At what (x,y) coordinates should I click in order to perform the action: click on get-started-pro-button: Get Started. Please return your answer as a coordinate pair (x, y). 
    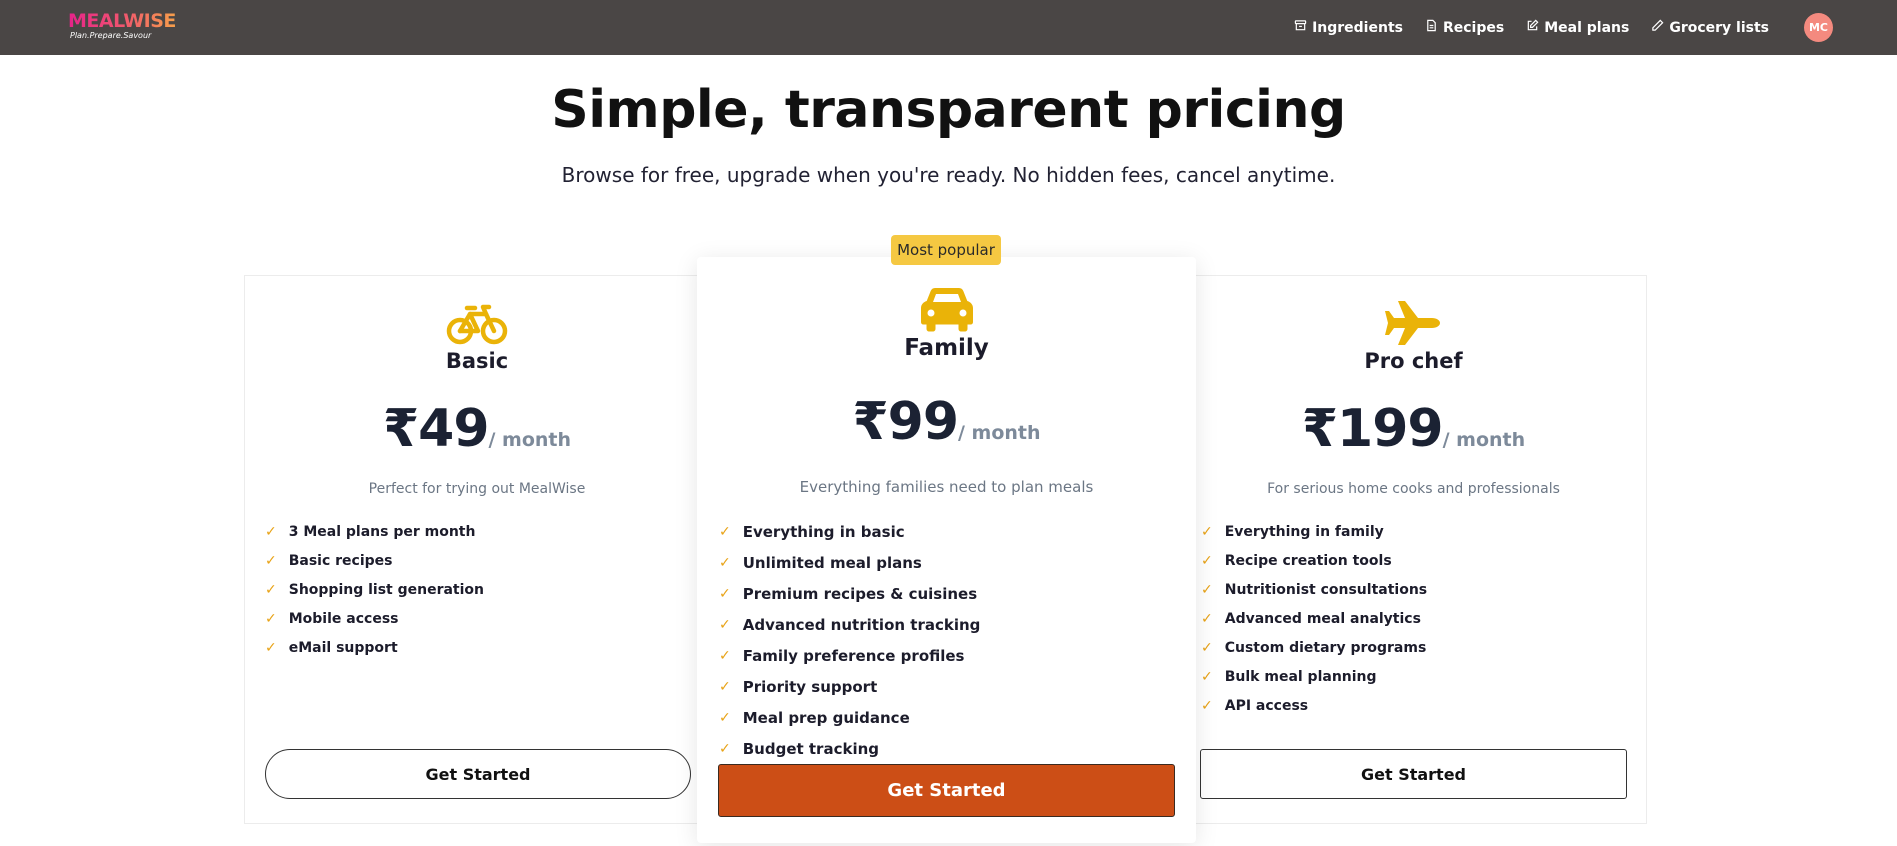
    Looking at the image, I should click on (1413, 774).